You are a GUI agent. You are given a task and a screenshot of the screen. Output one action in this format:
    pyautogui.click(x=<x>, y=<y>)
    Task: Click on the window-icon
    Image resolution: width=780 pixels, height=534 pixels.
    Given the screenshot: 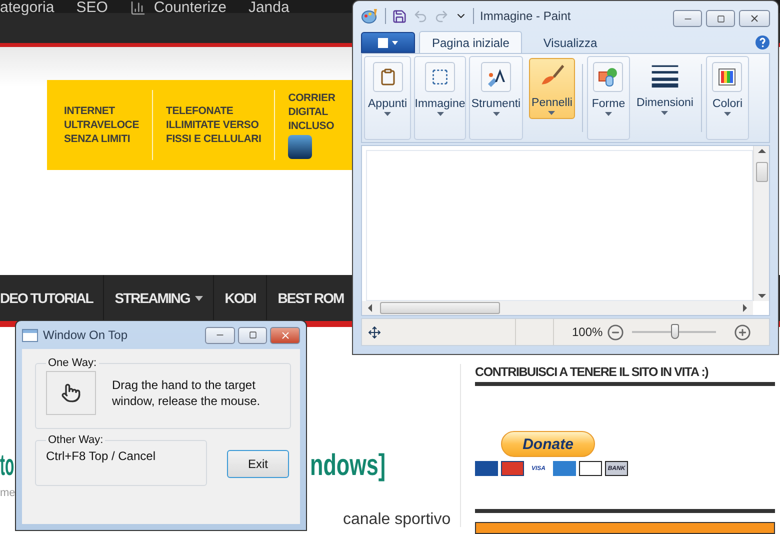 What is the action you would take?
    pyautogui.click(x=30, y=335)
    